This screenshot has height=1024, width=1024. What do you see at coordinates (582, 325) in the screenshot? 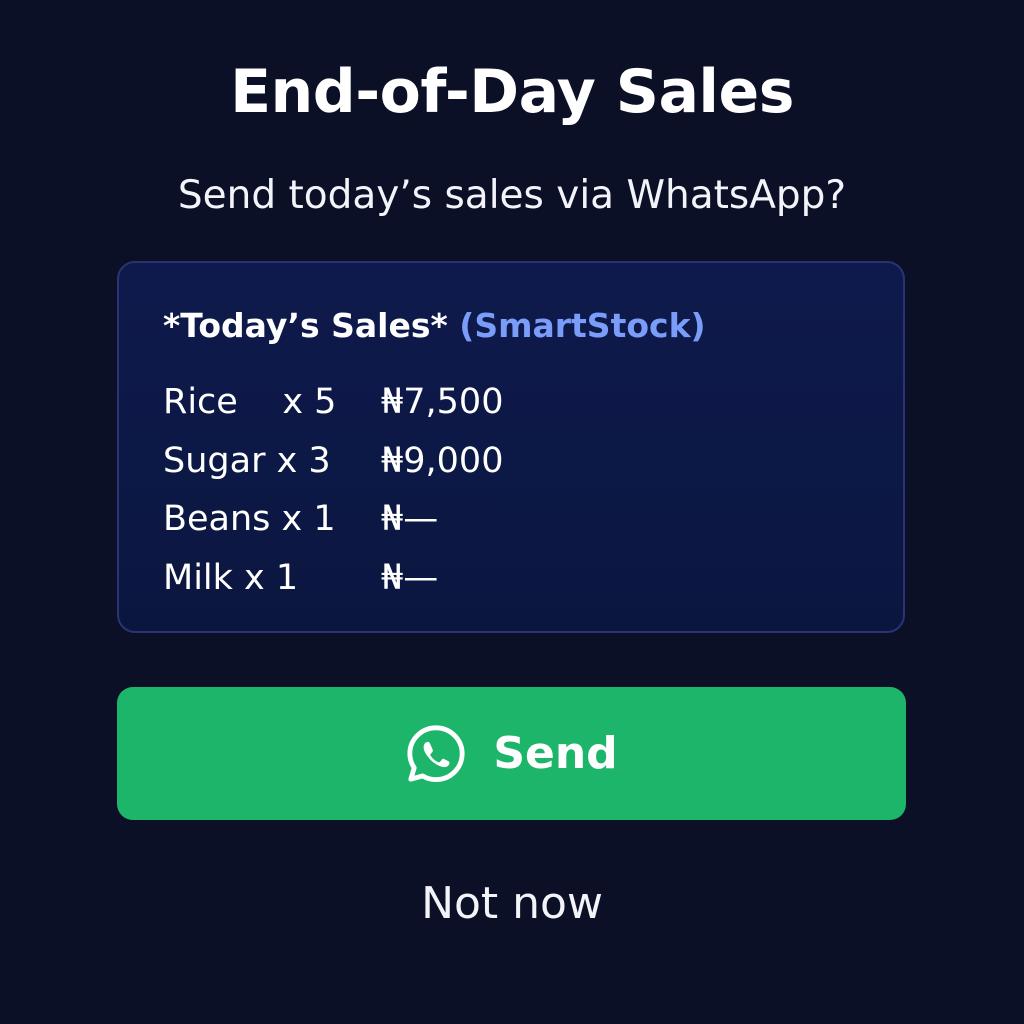
I see `summary-brand-label: (SmartStock)` at bounding box center [582, 325].